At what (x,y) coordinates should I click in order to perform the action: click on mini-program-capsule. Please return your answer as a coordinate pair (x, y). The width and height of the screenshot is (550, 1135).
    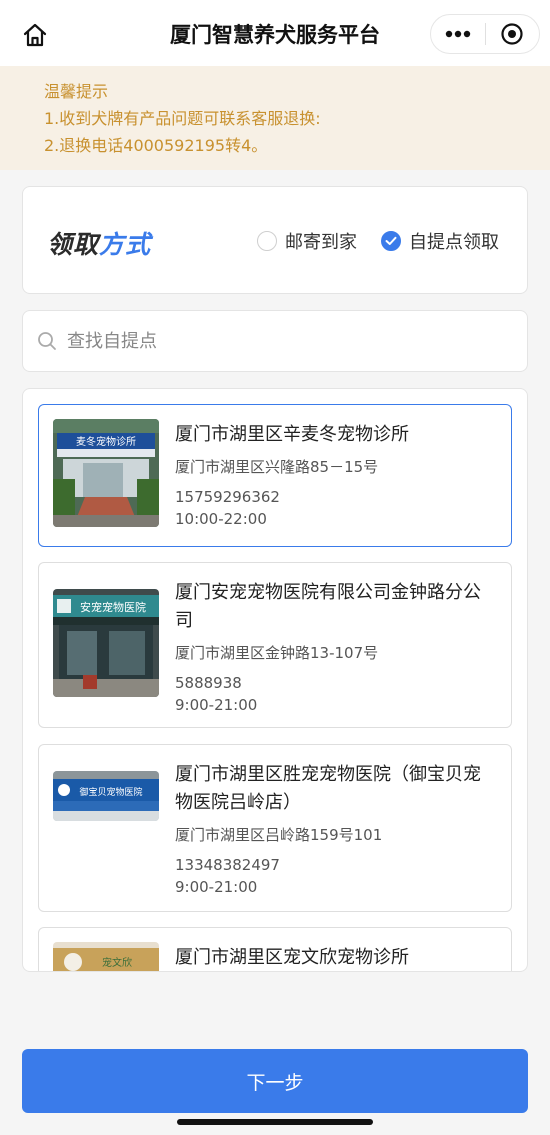
    Looking at the image, I should click on (485, 34).